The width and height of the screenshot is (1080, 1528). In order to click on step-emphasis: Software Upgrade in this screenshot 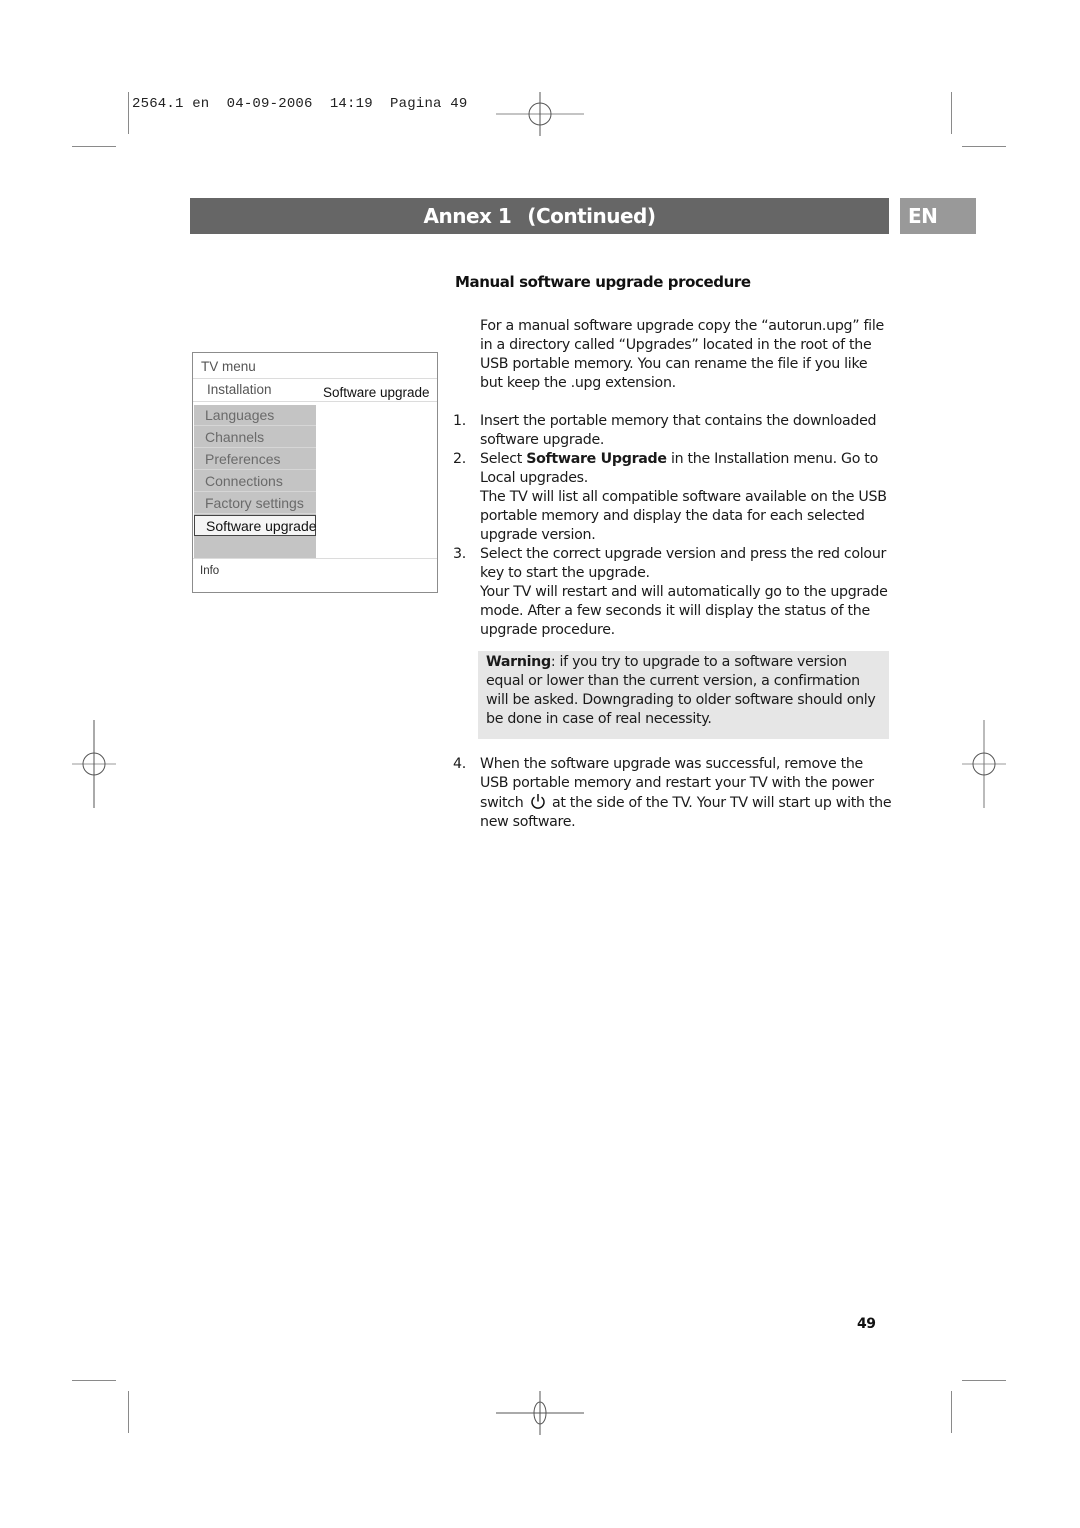, I will do `click(596, 459)`.